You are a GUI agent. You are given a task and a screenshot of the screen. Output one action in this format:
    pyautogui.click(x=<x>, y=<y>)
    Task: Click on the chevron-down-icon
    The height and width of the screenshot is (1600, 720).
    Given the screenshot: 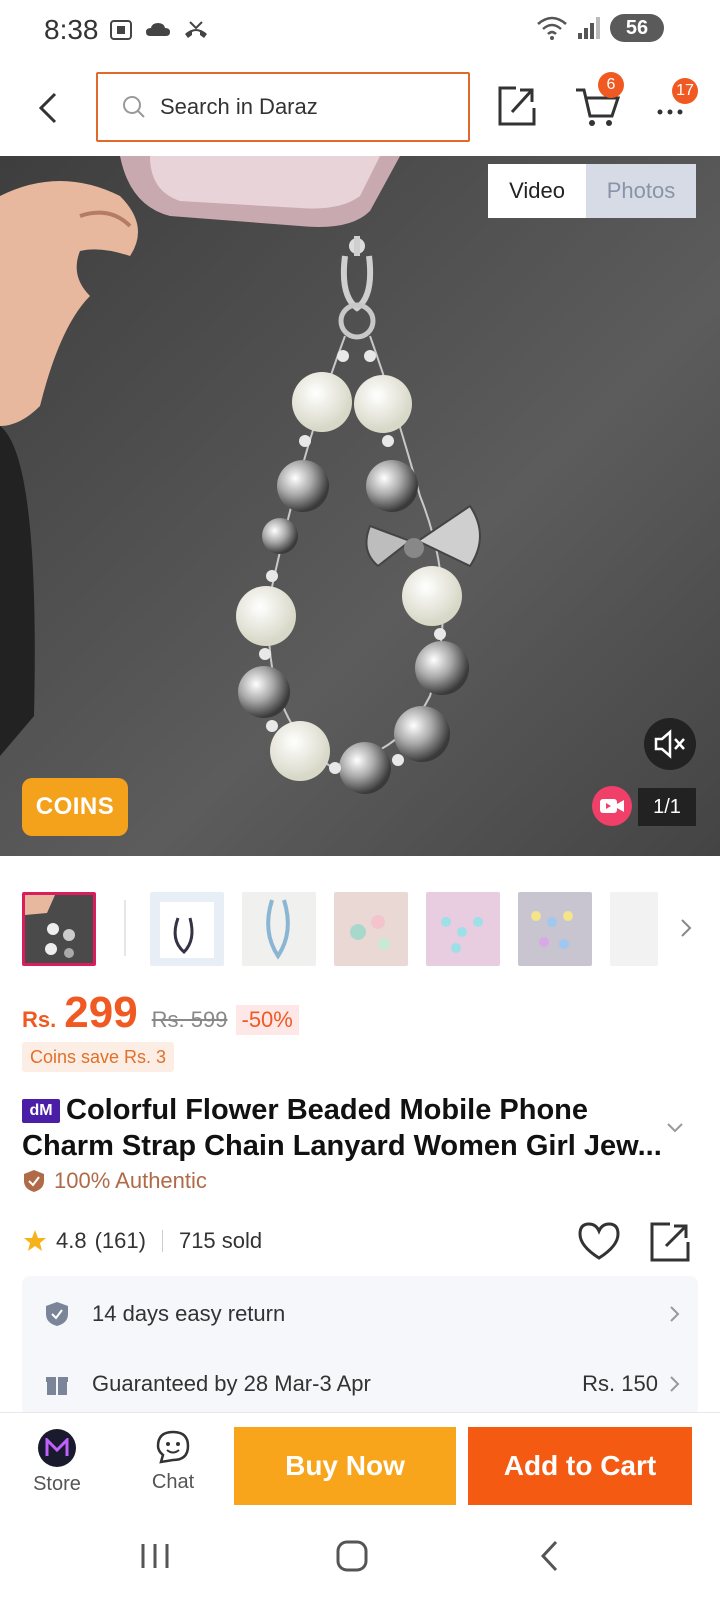 What is the action you would take?
    pyautogui.click(x=675, y=1128)
    